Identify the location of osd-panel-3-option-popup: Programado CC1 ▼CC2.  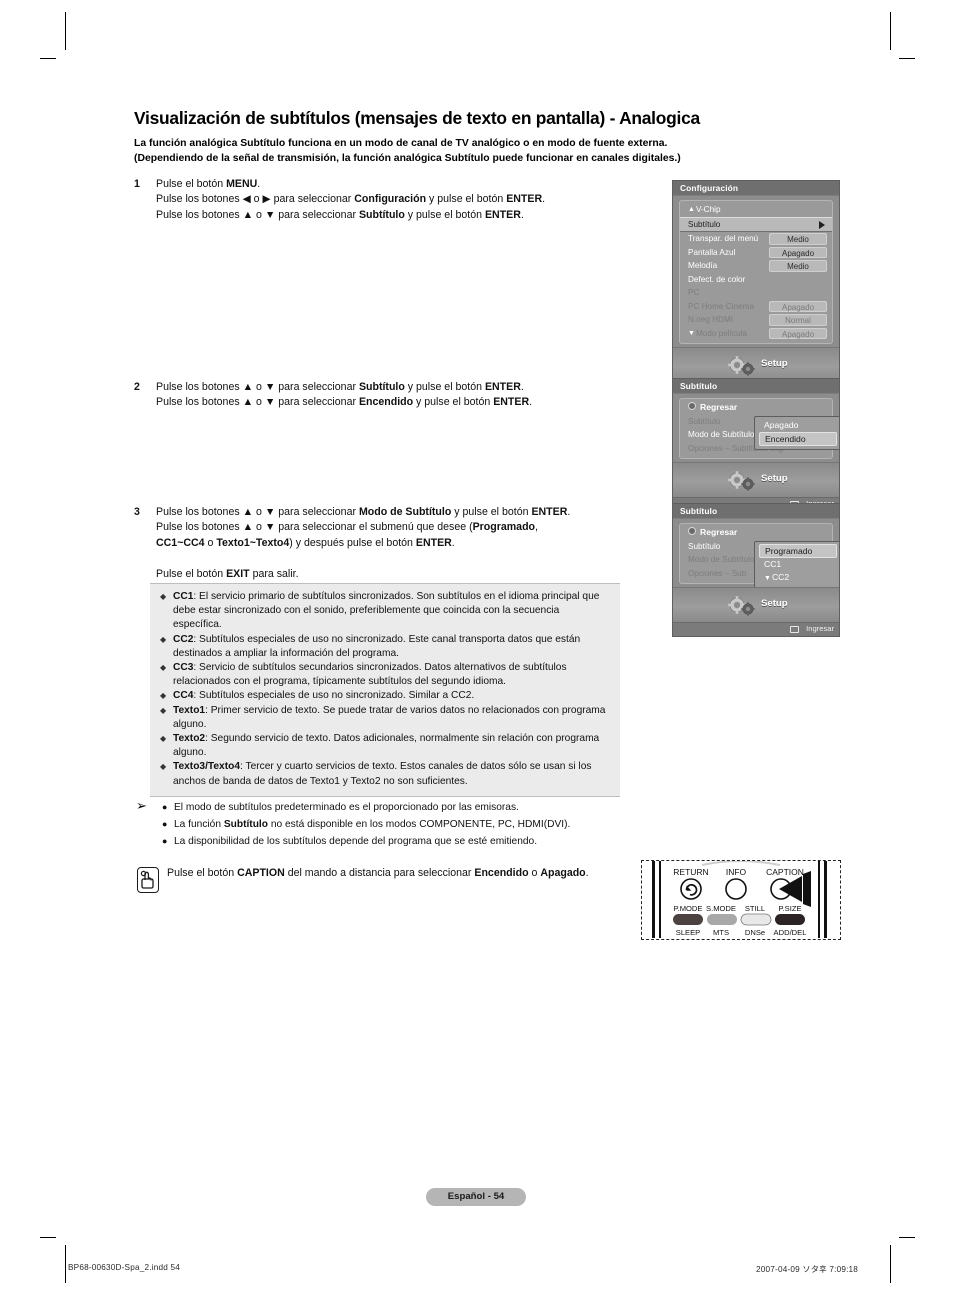
(796, 564).